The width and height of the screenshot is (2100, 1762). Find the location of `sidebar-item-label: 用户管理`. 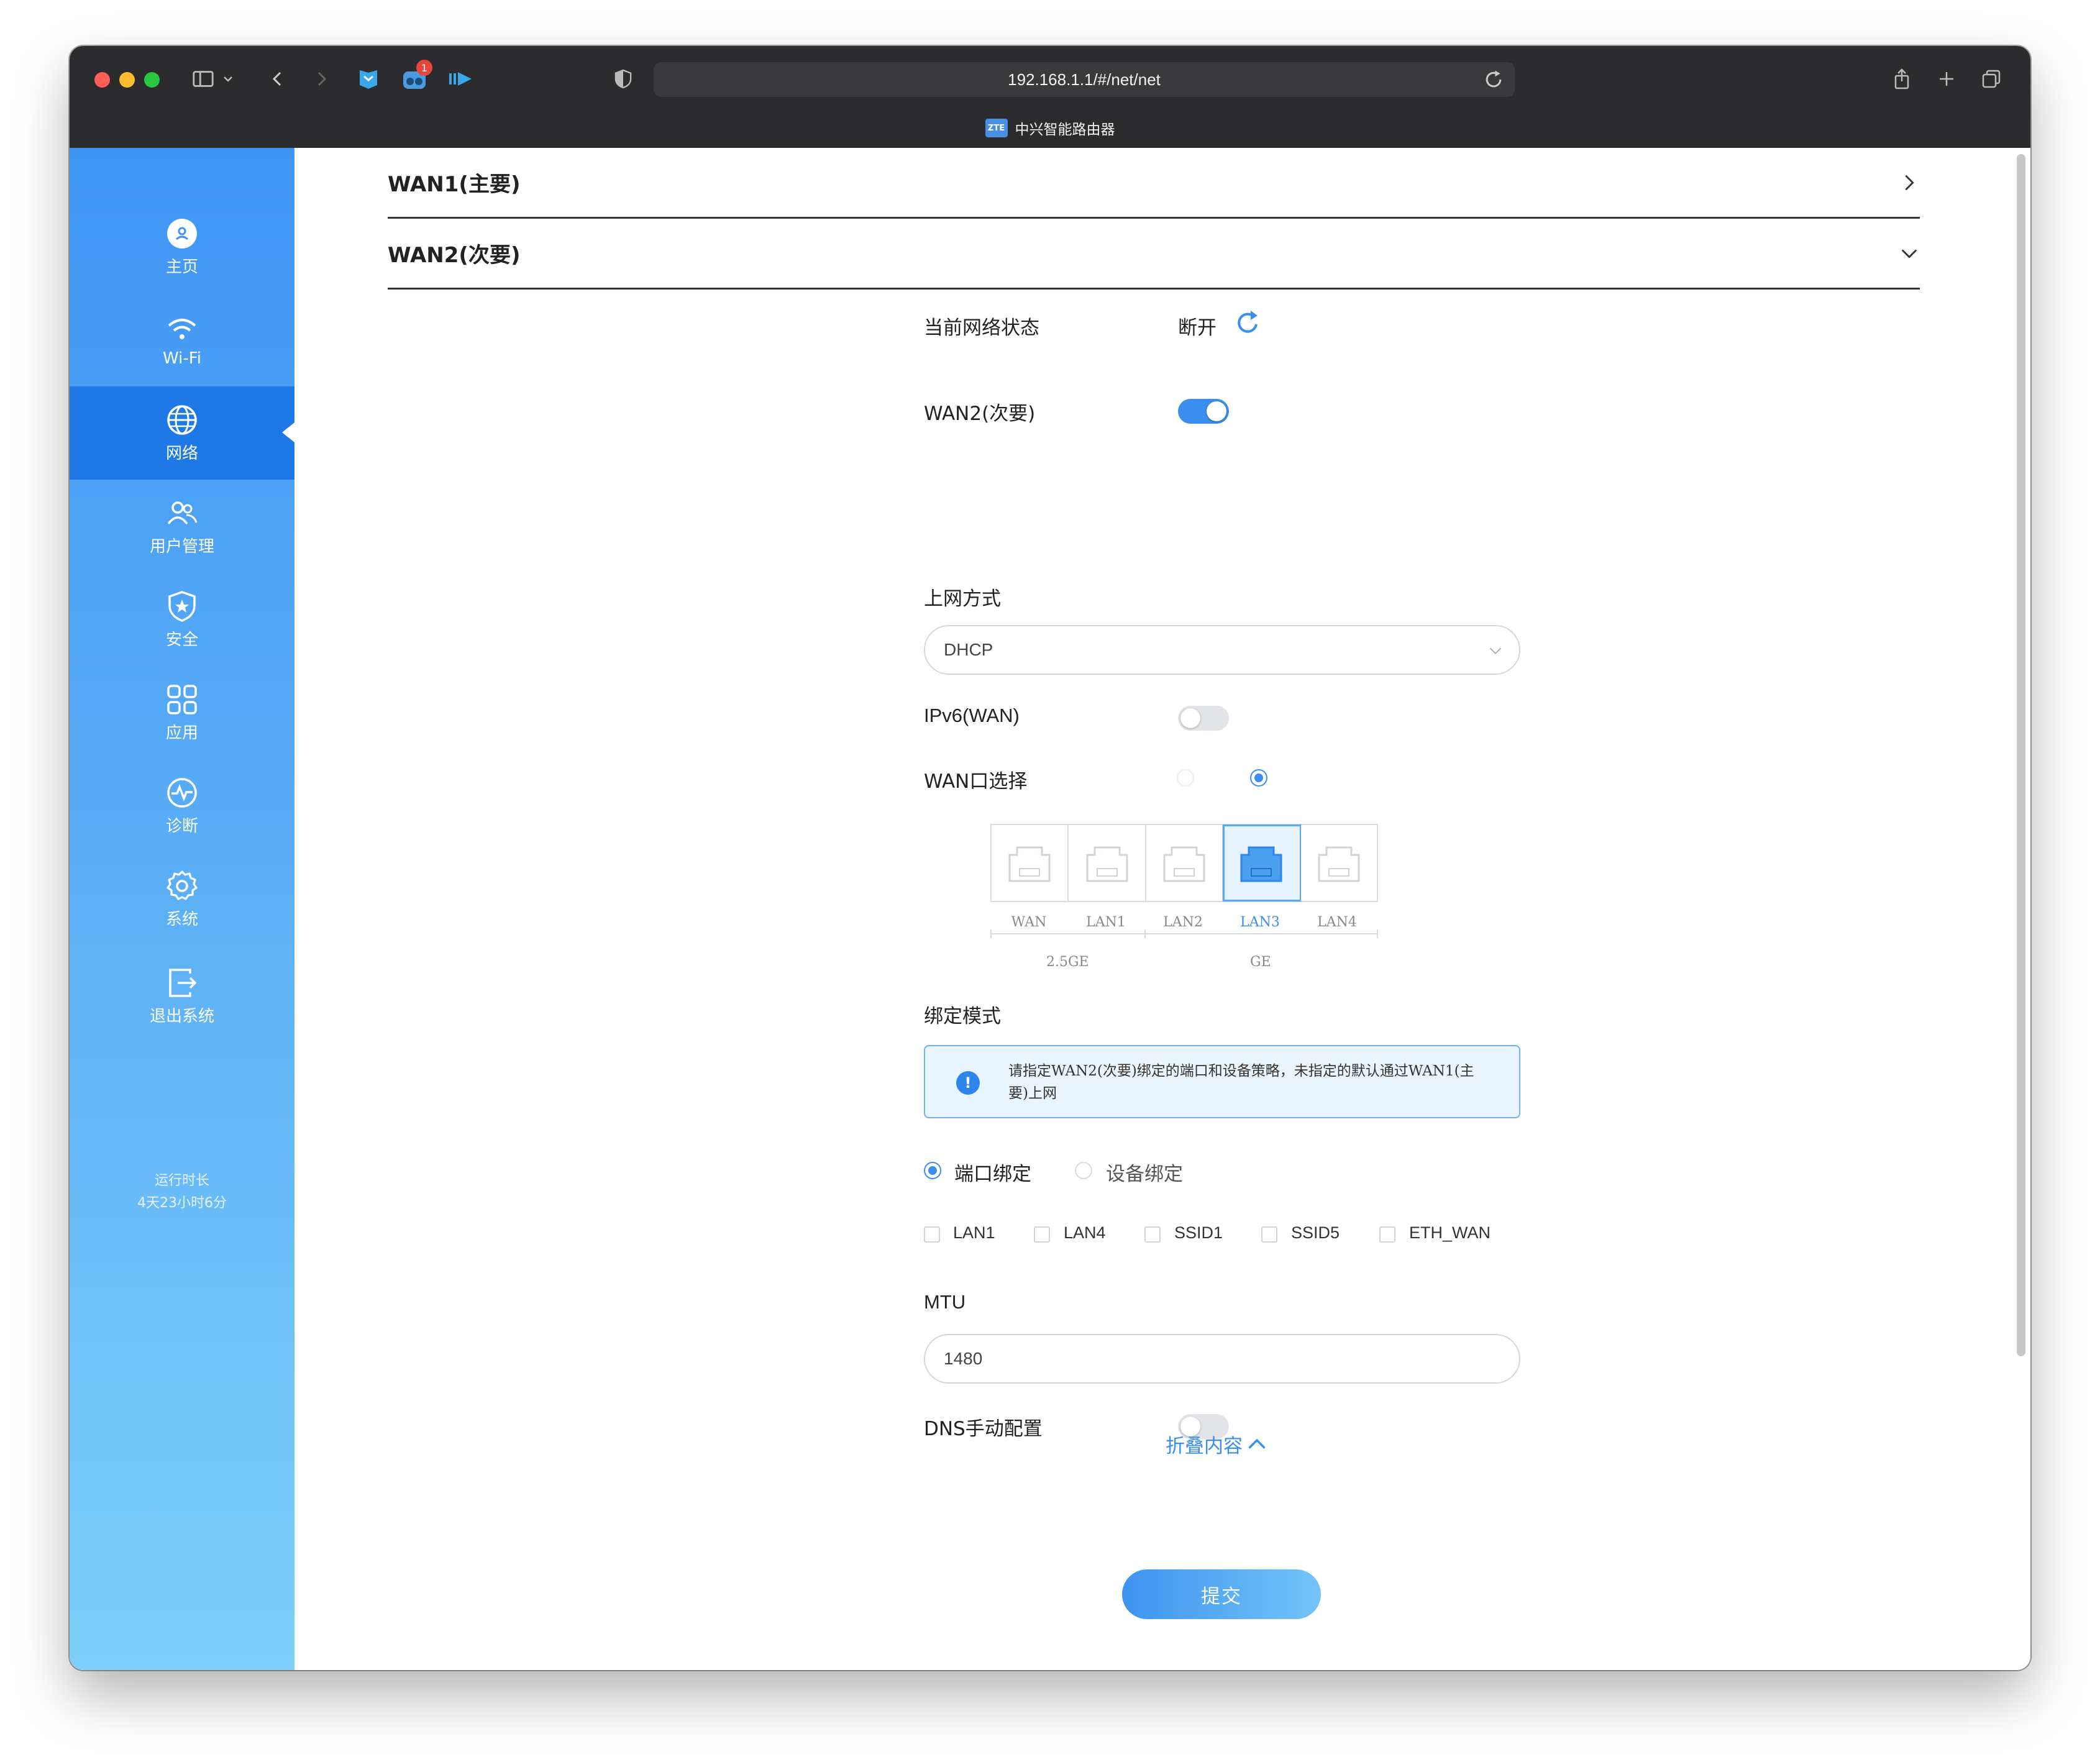

sidebar-item-label: 用户管理 is located at coordinates (181, 546).